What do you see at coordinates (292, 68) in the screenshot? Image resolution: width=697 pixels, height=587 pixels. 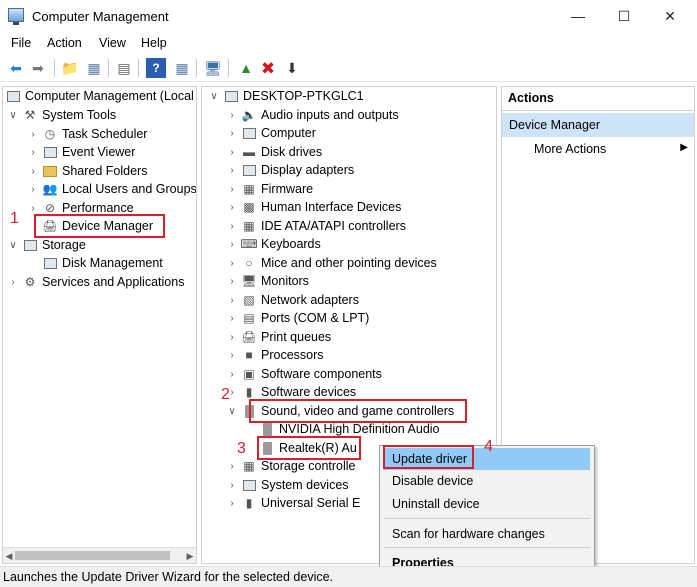 I see `download-icon: ⬇` at bounding box center [292, 68].